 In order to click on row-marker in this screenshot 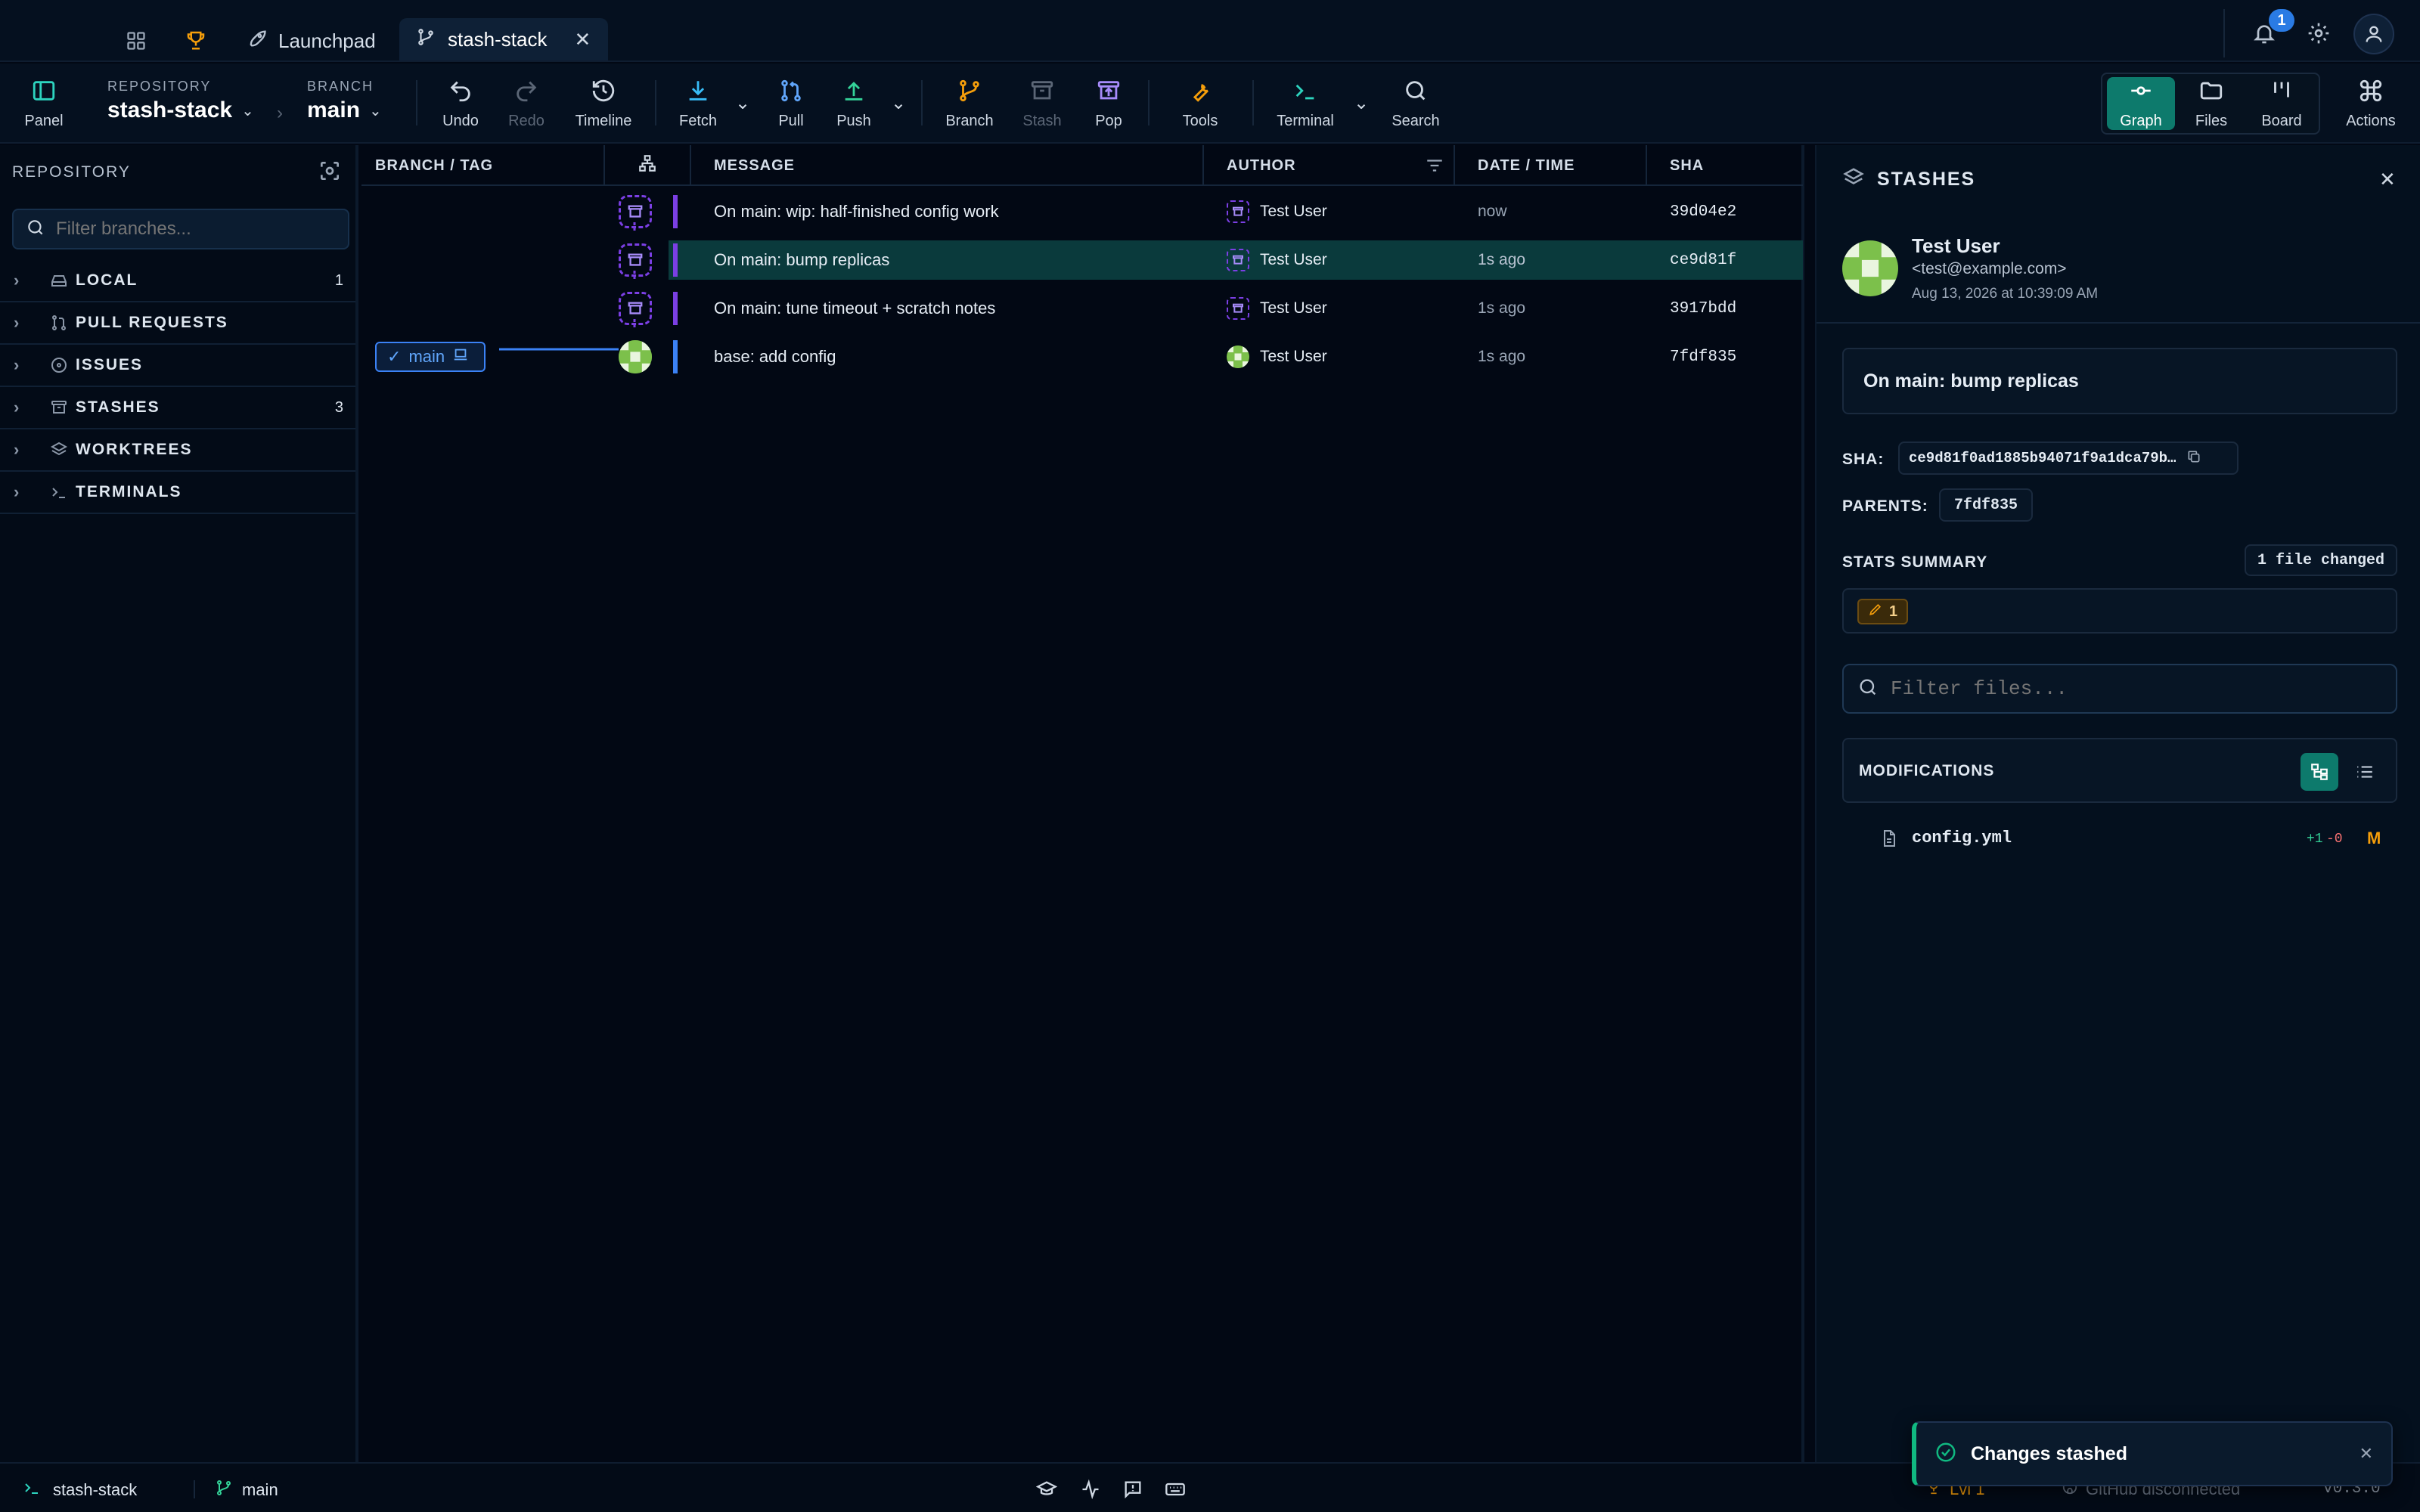, I will do `click(675, 260)`.